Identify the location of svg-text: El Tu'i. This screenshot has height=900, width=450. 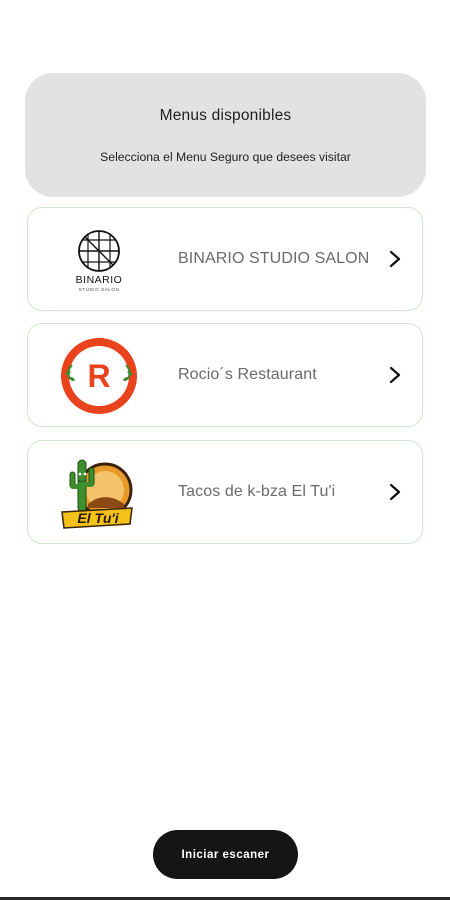
(98, 518).